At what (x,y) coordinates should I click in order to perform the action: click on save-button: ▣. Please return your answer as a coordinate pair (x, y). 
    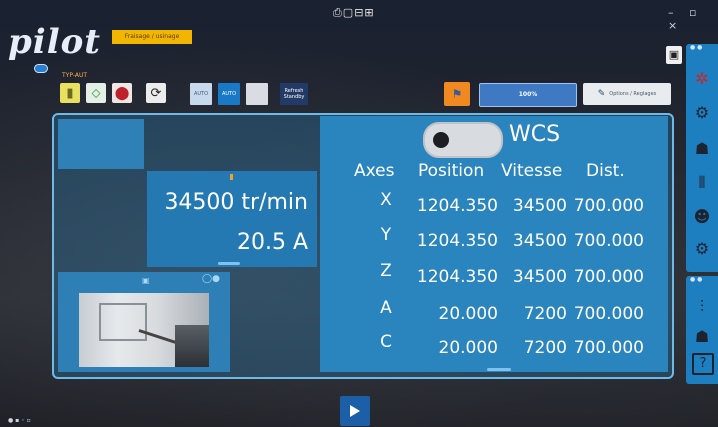
    Looking at the image, I should click on (674, 55).